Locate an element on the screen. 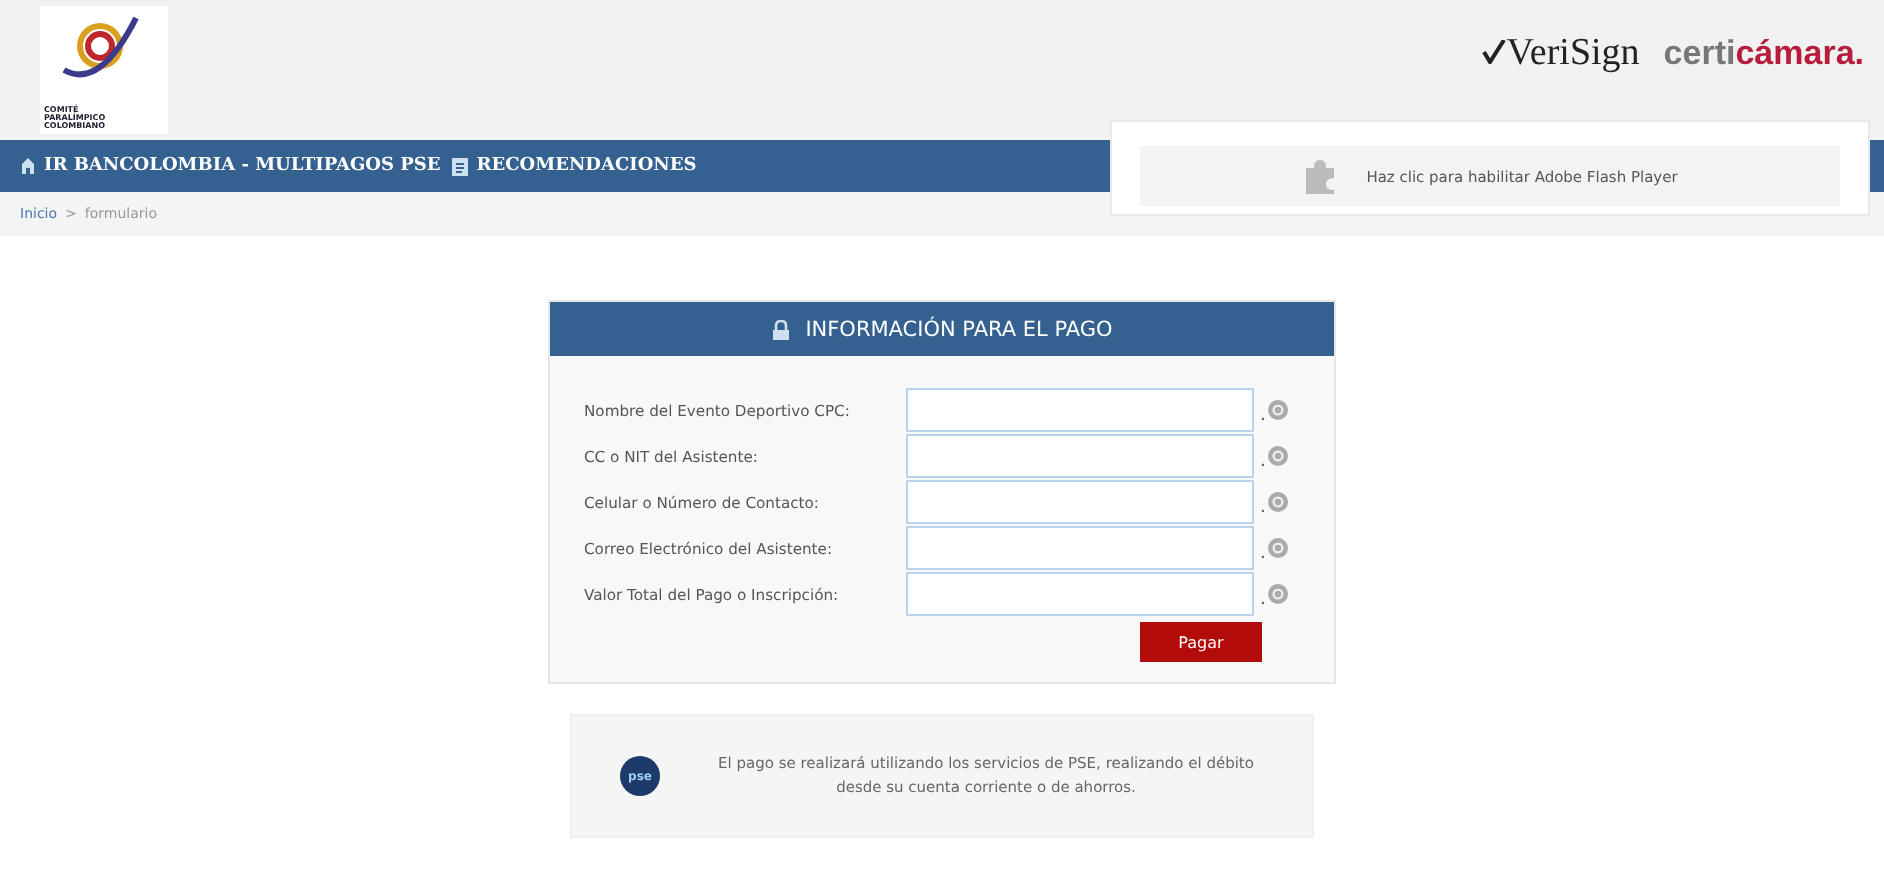 The image size is (1884, 884). puzzle-piece-icon is located at coordinates (1320, 176).